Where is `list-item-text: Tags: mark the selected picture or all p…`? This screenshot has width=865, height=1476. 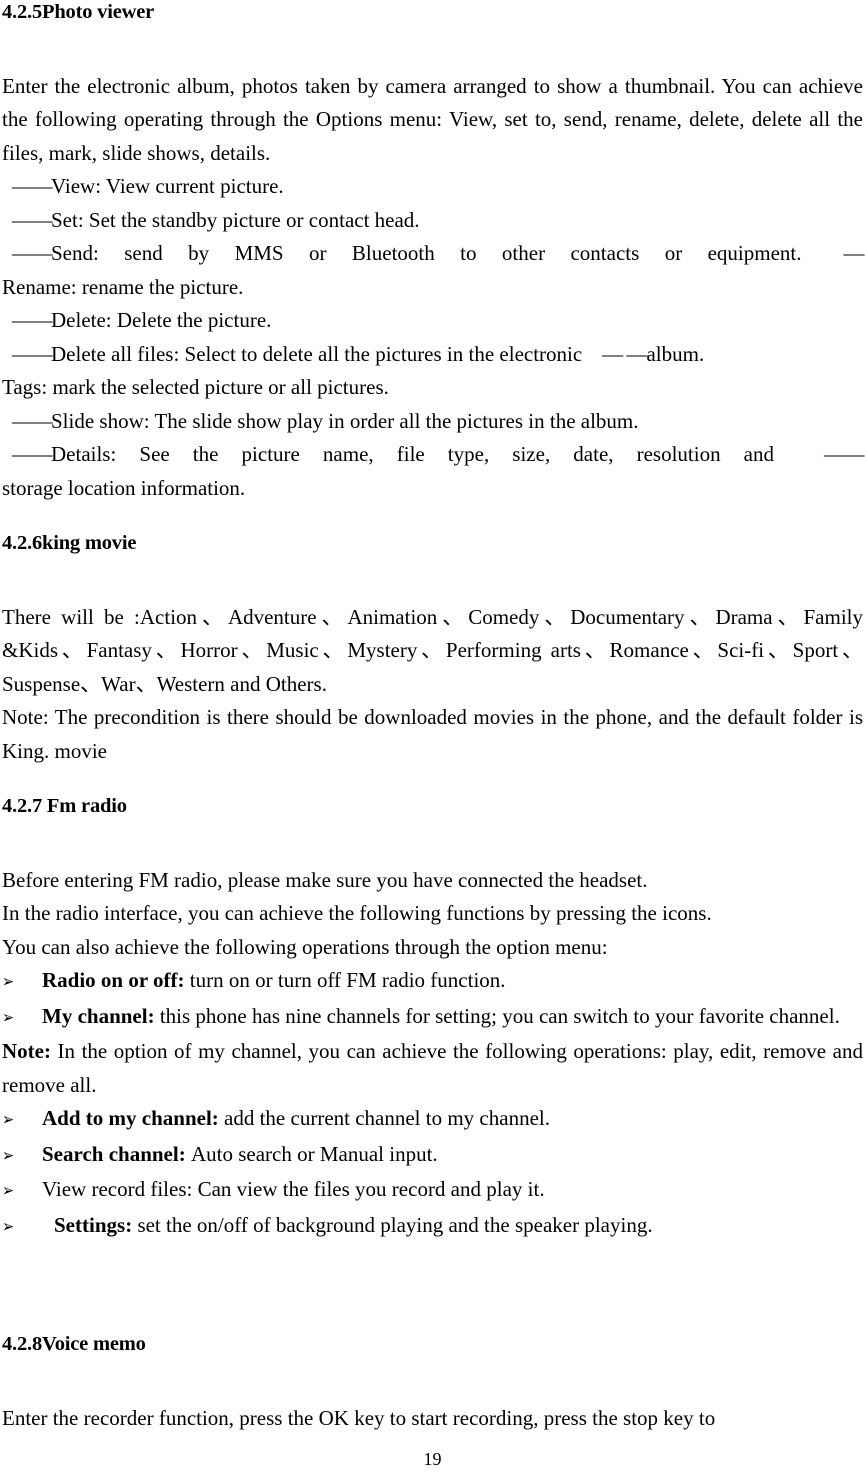
list-item-text: Tags: mark the selected picture or all p… is located at coordinates (195, 387).